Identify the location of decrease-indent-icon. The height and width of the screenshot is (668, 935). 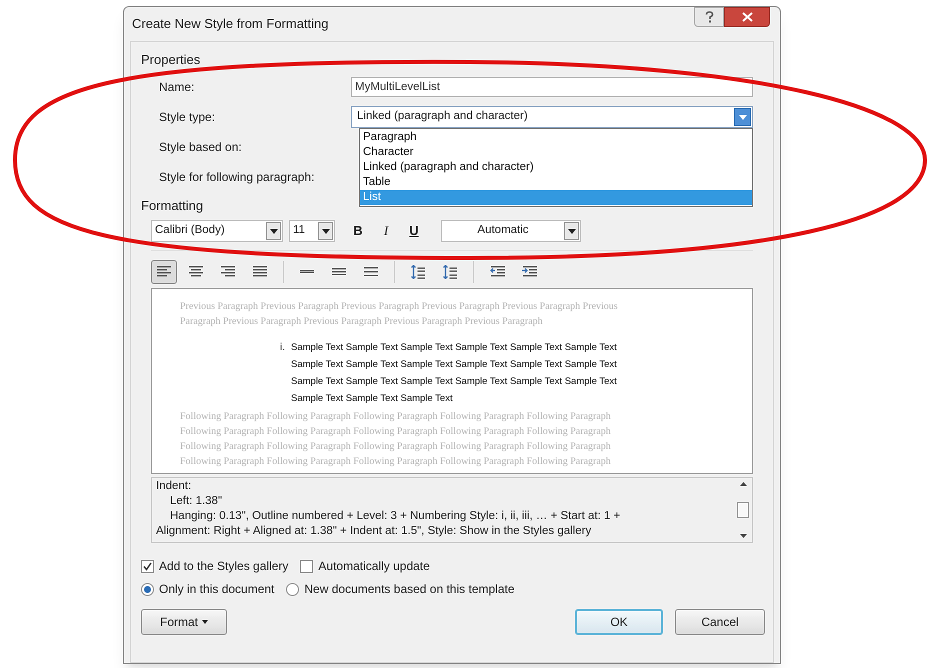
(497, 271).